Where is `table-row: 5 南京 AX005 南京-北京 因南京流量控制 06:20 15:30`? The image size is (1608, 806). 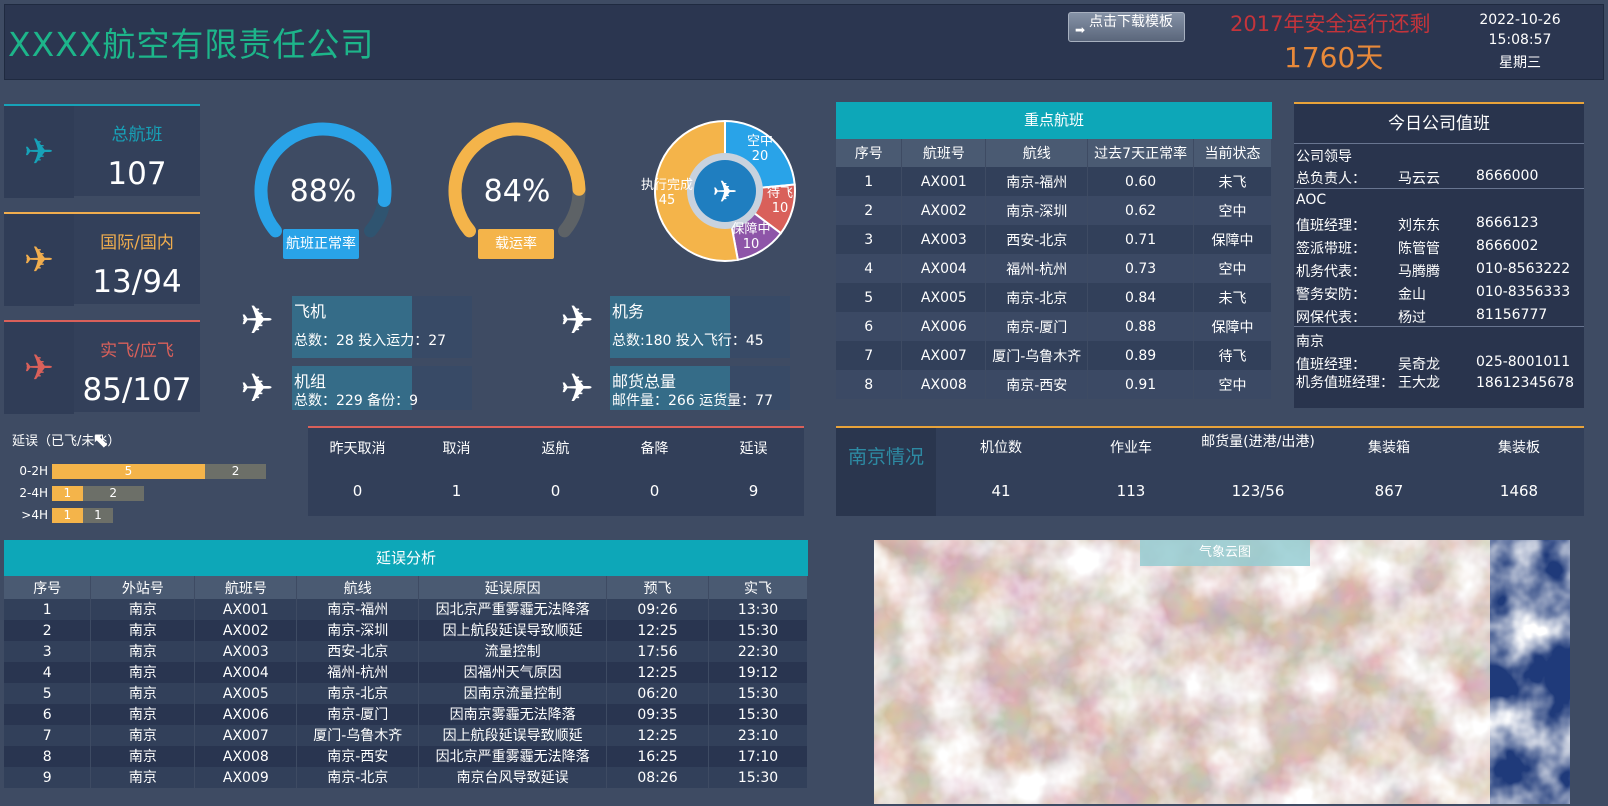
table-row: 5 南京 AX005 南京-北京 因南京流量控制 06:20 15:30 is located at coordinates (406, 693).